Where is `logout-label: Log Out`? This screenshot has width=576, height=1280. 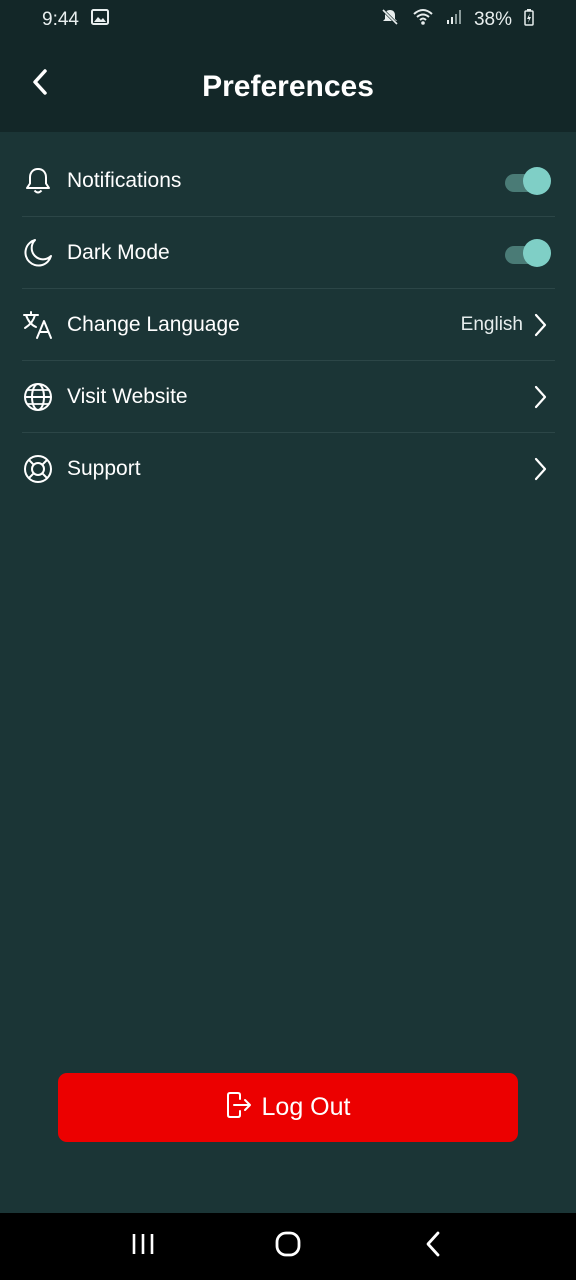 logout-label: Log Out is located at coordinates (306, 1107).